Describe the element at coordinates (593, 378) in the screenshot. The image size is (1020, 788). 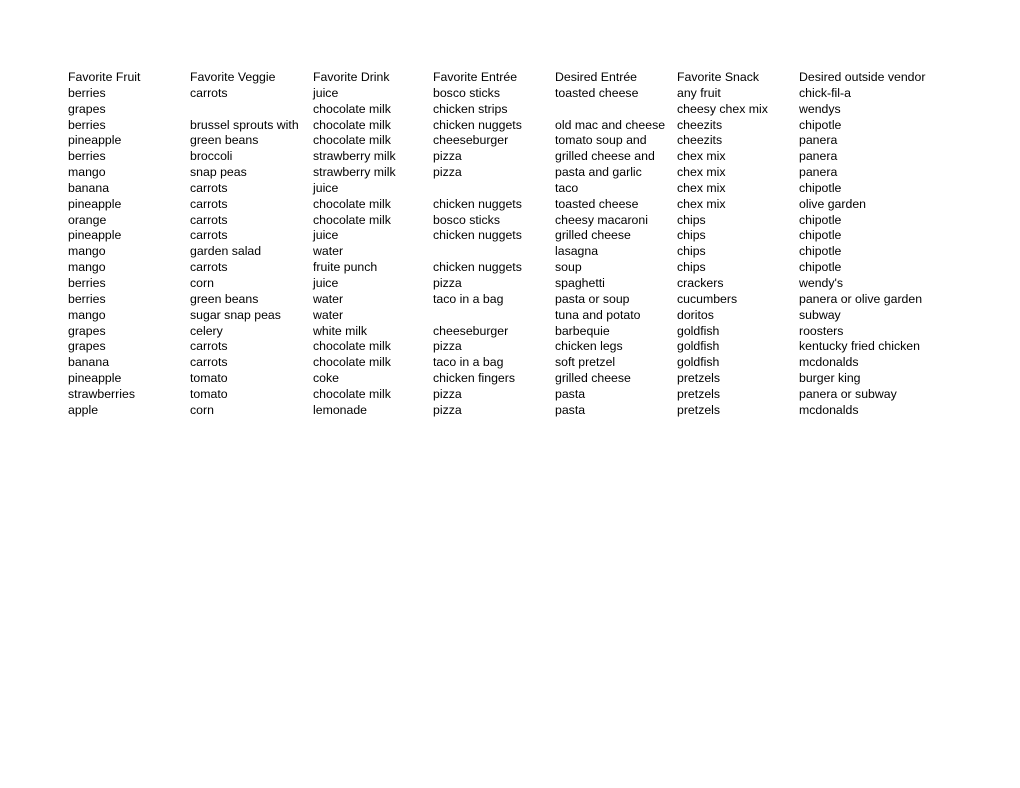
I see `cell-desired-entree: grilled cheese` at that location.